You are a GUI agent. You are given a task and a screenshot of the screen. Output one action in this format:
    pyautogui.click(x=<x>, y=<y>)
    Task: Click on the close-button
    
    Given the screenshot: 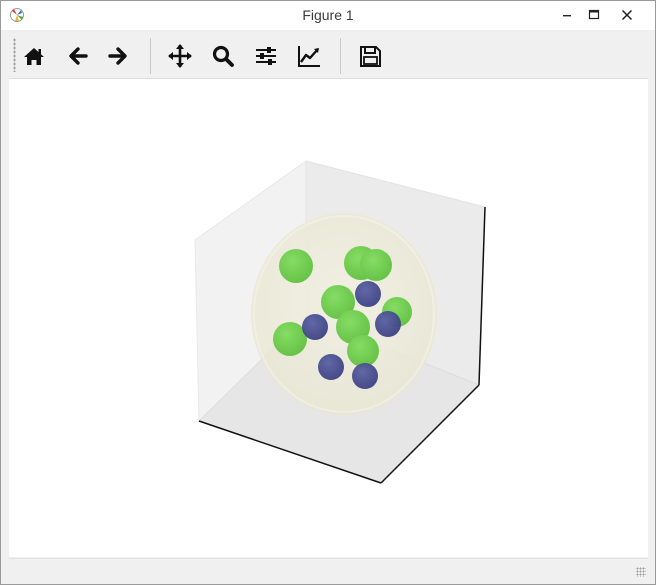 What is the action you would take?
    pyautogui.click(x=627, y=15)
    